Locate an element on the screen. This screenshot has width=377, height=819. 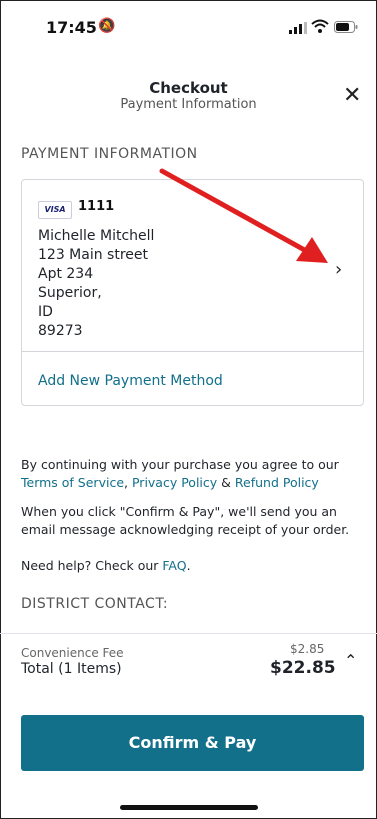
chevron-right-icon: › is located at coordinates (339, 269).